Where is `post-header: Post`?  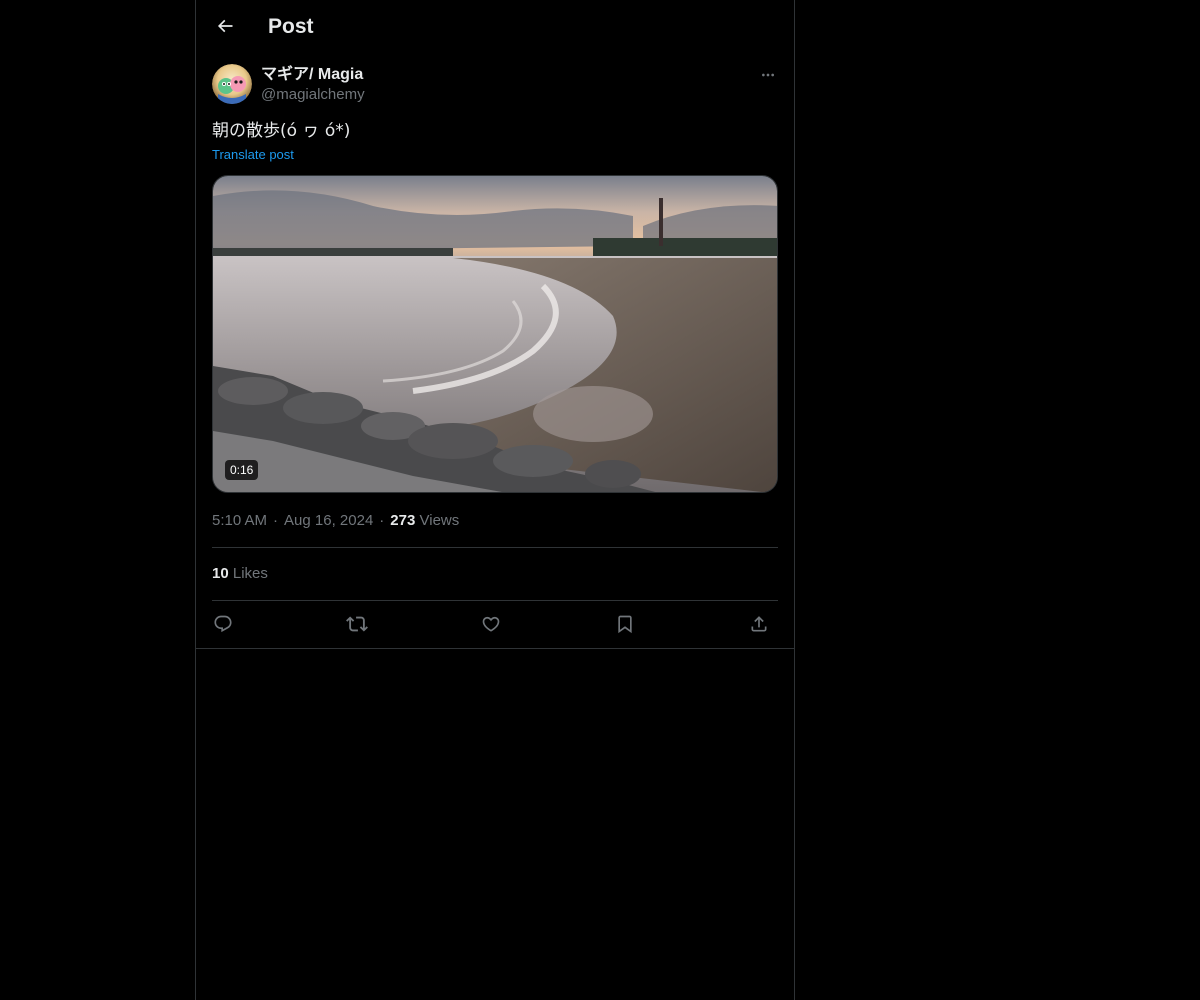 post-header: Post is located at coordinates (495, 26).